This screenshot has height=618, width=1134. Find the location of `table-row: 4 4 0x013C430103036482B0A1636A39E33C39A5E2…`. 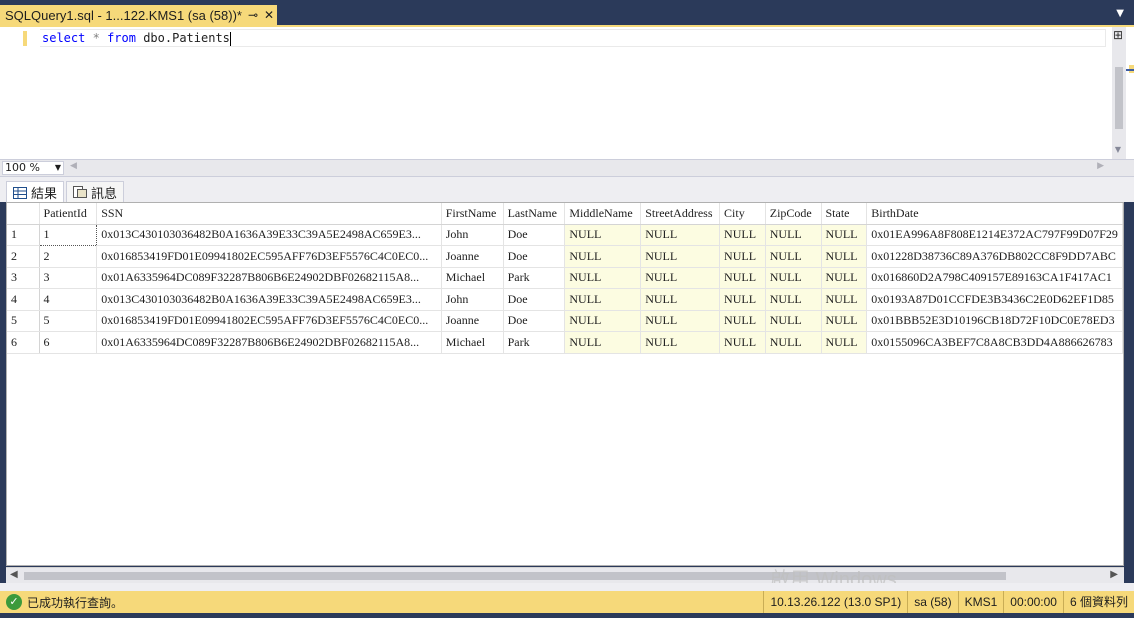

table-row: 4 4 0x013C430103036482B0A1636A39E33C39A5E2… is located at coordinates (565, 299).